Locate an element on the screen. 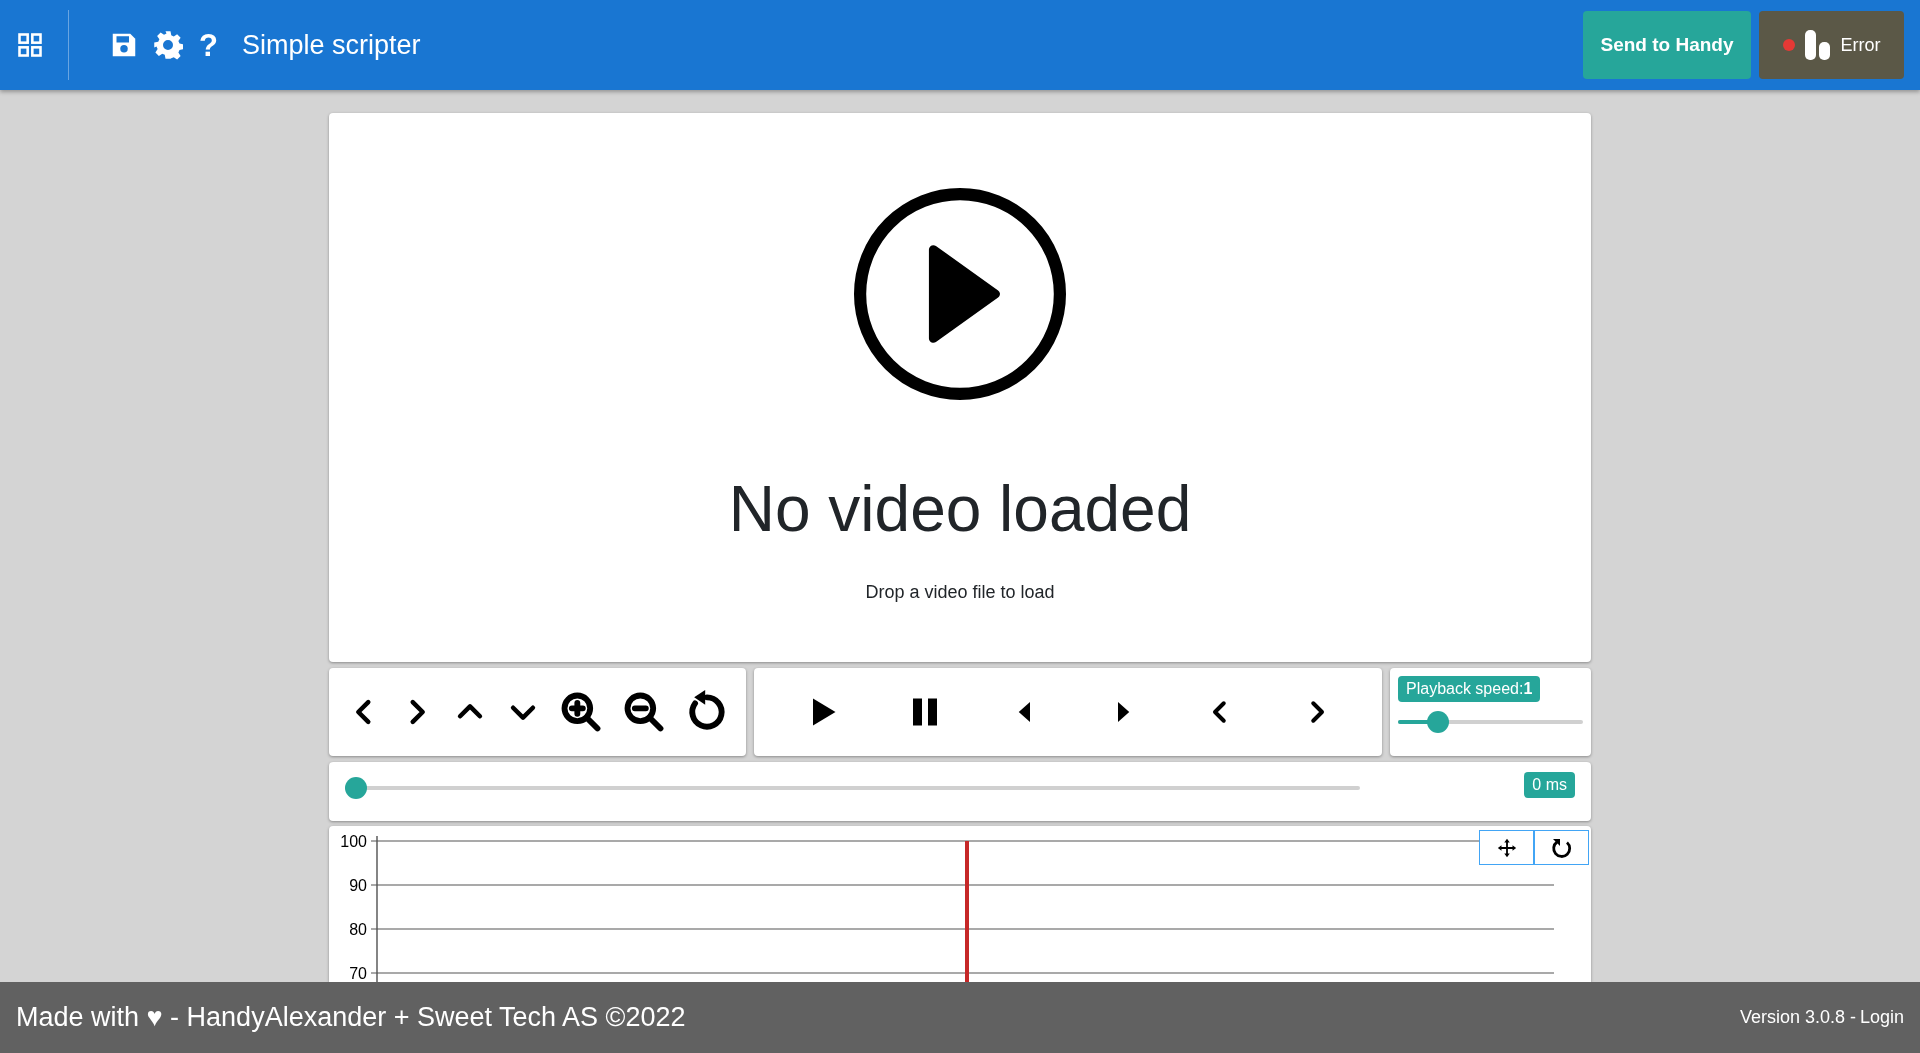 This screenshot has width=1920, height=1053. no-video-title: No video loaded is located at coordinates (960, 509).